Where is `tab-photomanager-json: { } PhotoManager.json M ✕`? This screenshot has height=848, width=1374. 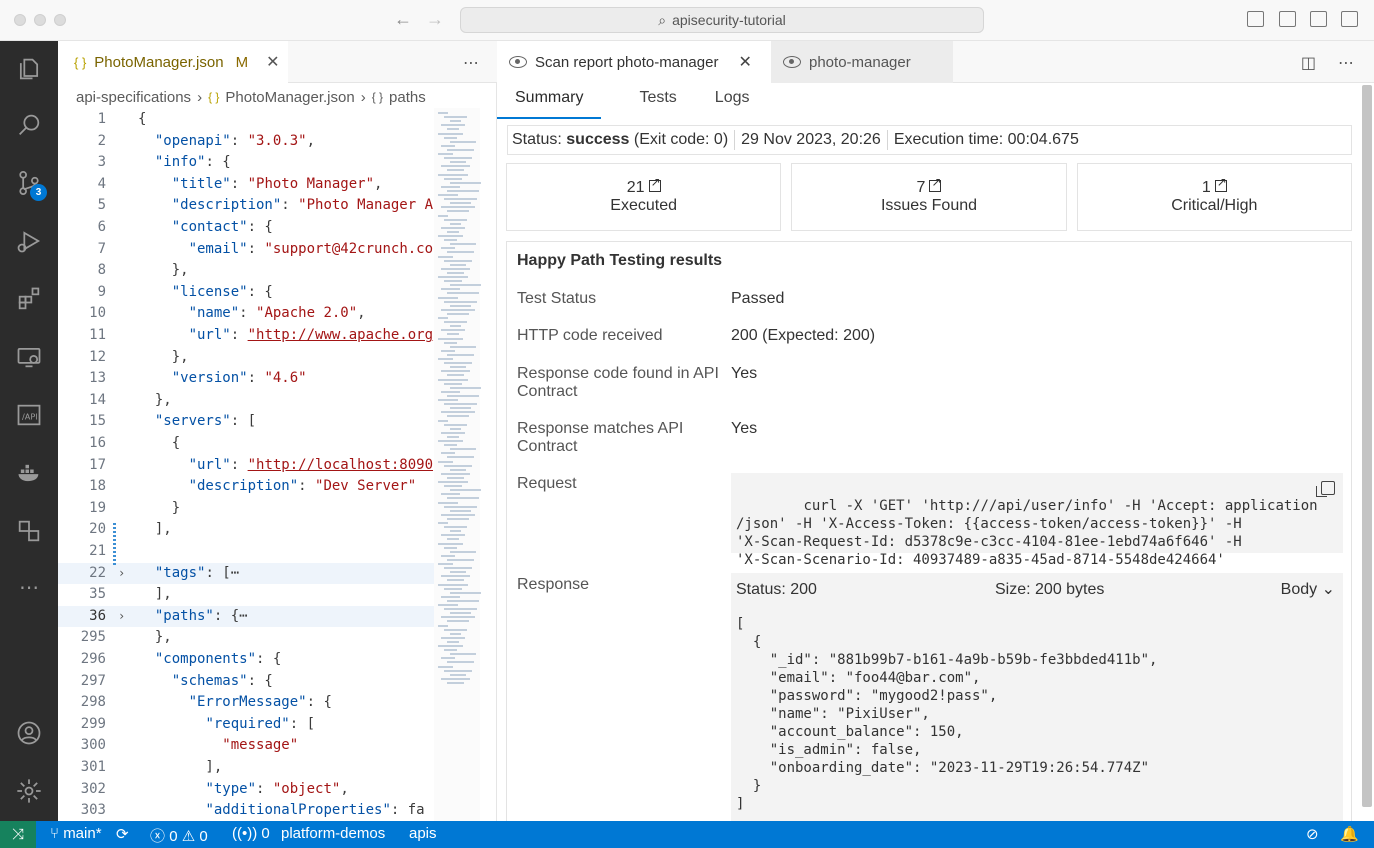
tab-photomanager-json: { } PhotoManager.json M ✕ is located at coordinates (173, 62).